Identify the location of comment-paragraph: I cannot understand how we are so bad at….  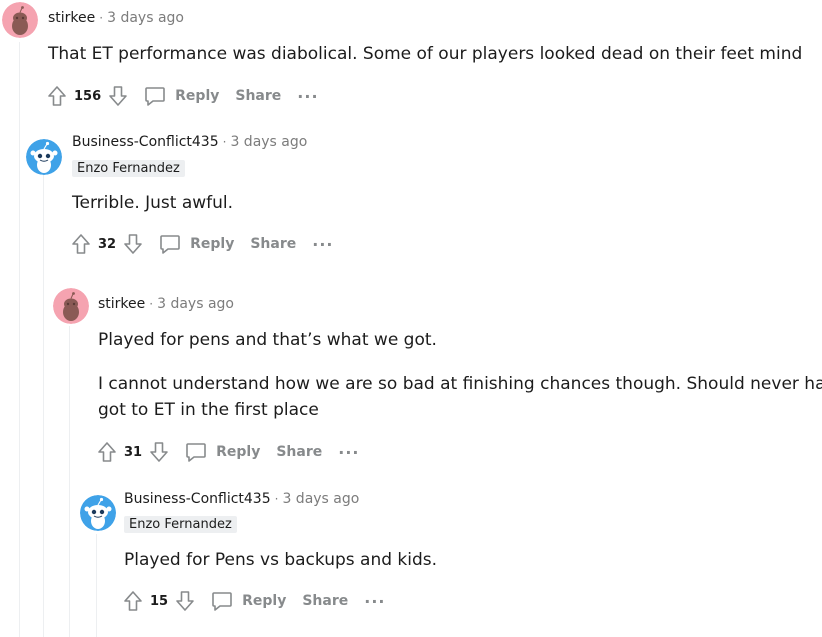
(460, 384).